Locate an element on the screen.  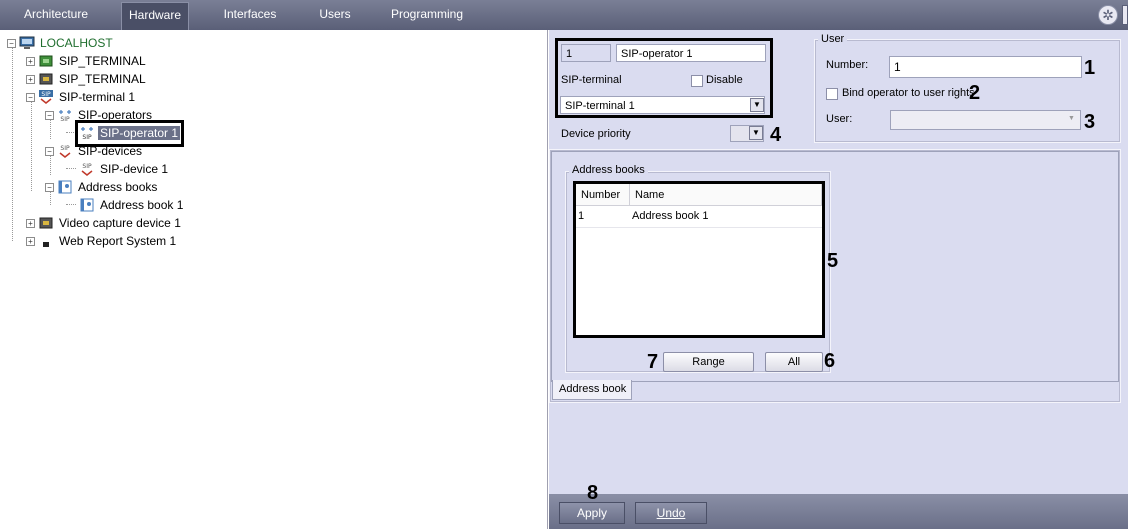
bottom-bar: Apply Undo is located at coordinates (838, 511).